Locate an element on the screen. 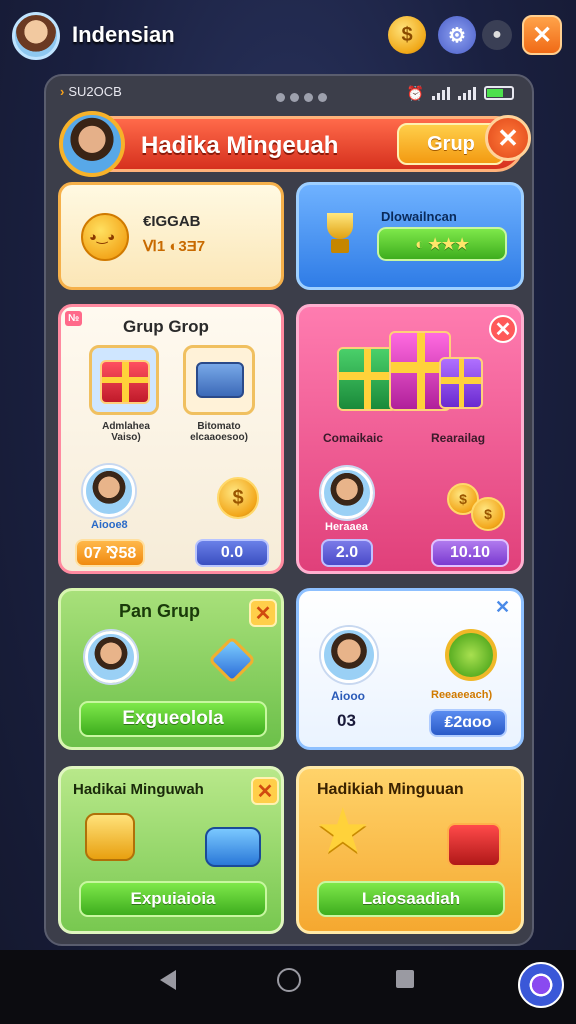 This screenshot has height=1024, width=576. achievement-card: ✕ Aiooo 03 Reeaeeach) ₤2ɑoo is located at coordinates (410, 669).